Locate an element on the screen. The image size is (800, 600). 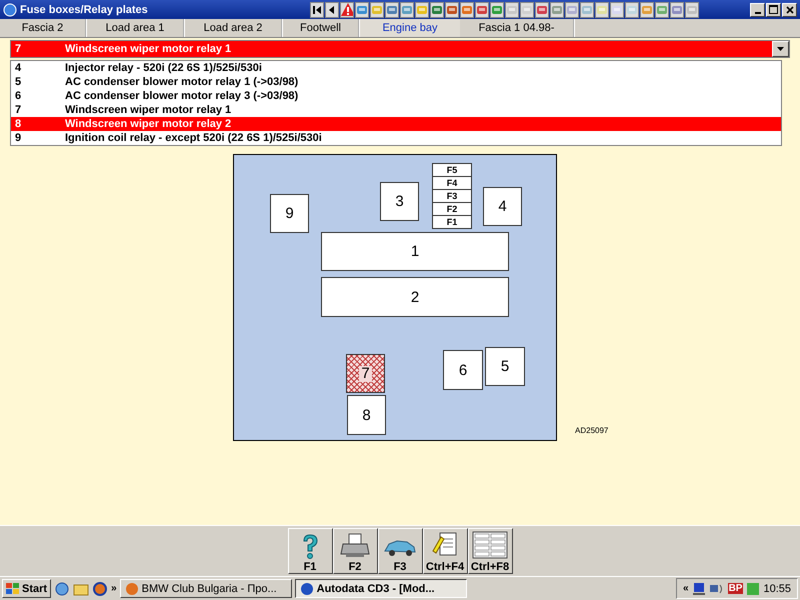
list-row: 5 AC condenser blower motor relay 1 (->03/98) is located at coordinates (396, 82).